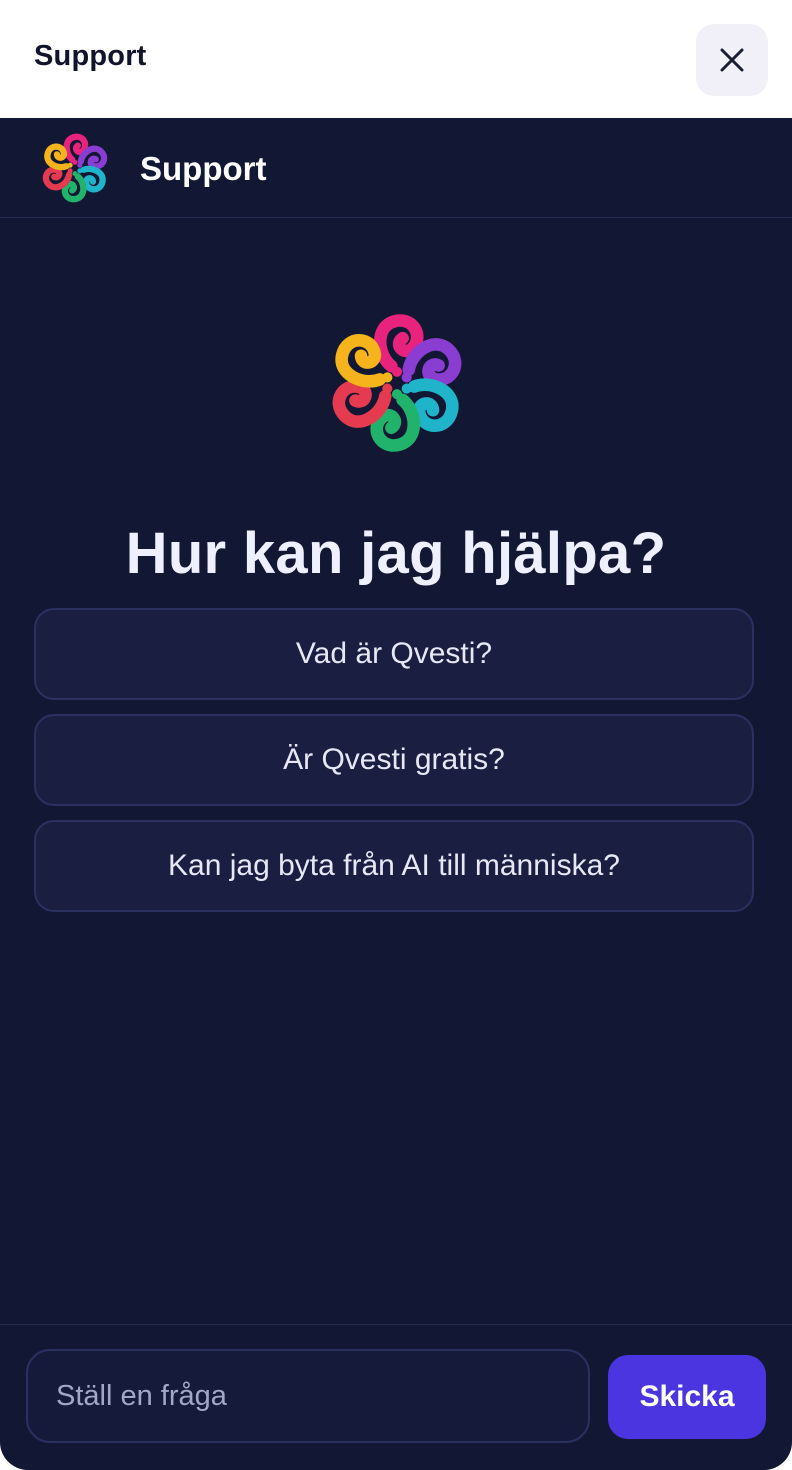 The width and height of the screenshot is (792, 1470). What do you see at coordinates (308, 1396) in the screenshot?
I see `question-input` at bounding box center [308, 1396].